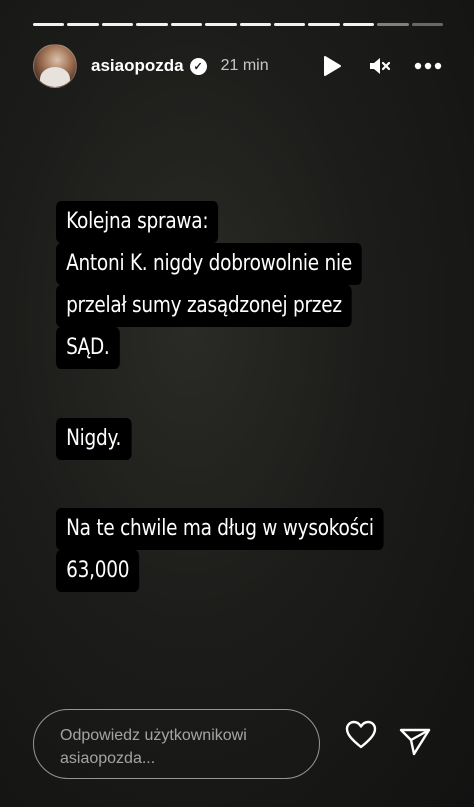  What do you see at coordinates (98, 571) in the screenshot?
I see `text-line: 63,000` at bounding box center [98, 571].